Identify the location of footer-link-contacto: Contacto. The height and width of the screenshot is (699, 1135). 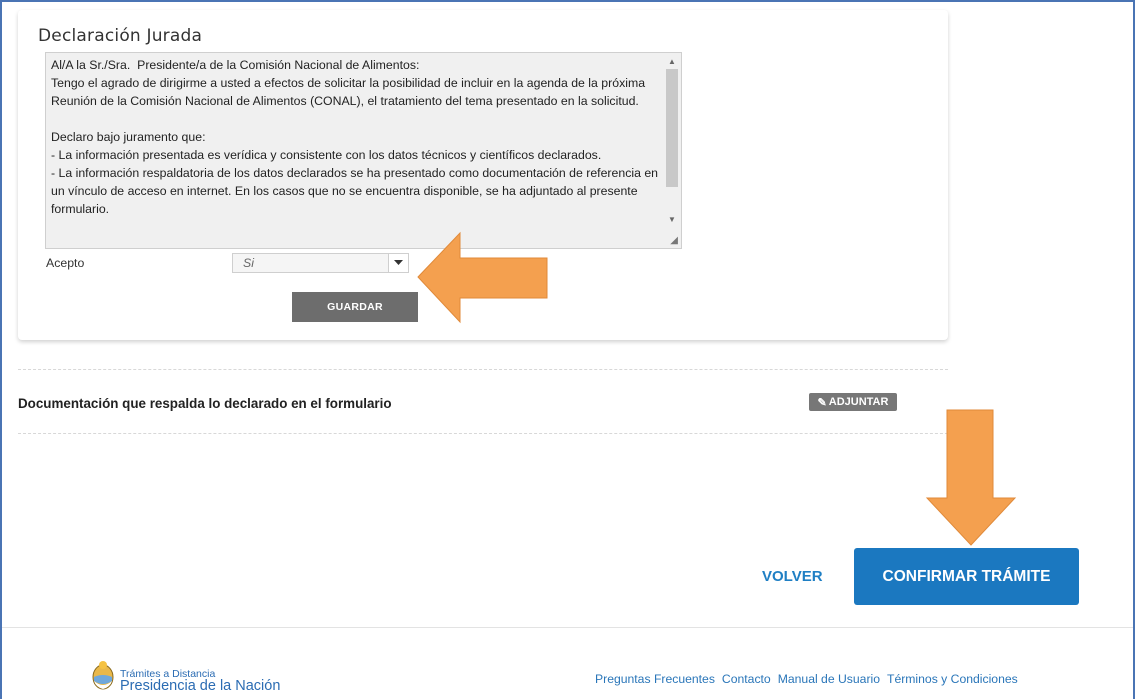
(746, 679).